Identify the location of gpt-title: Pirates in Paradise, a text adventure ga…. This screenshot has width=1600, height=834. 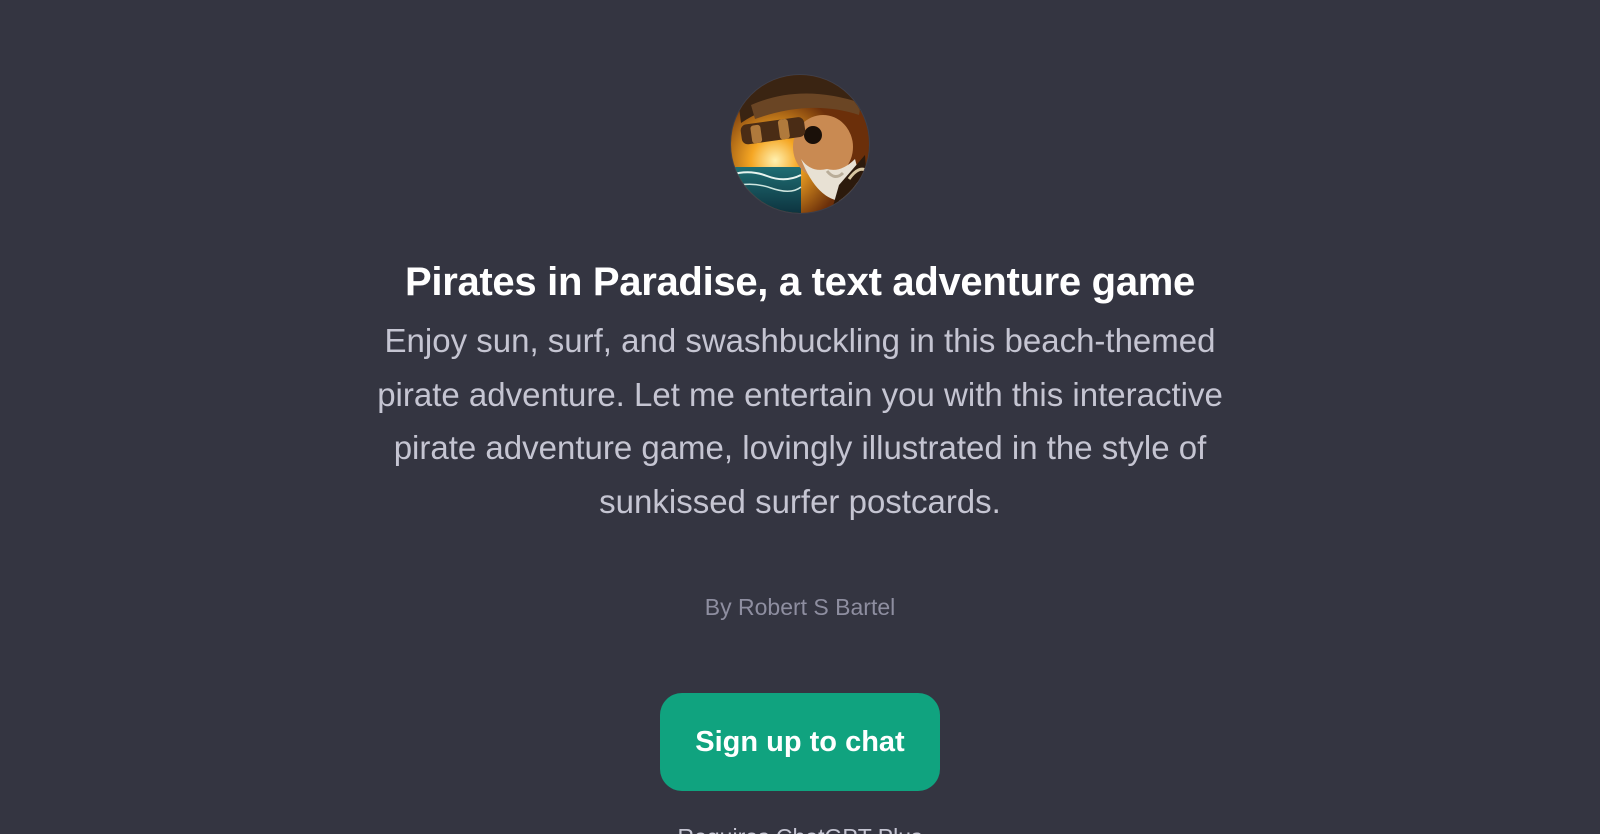
(800, 282).